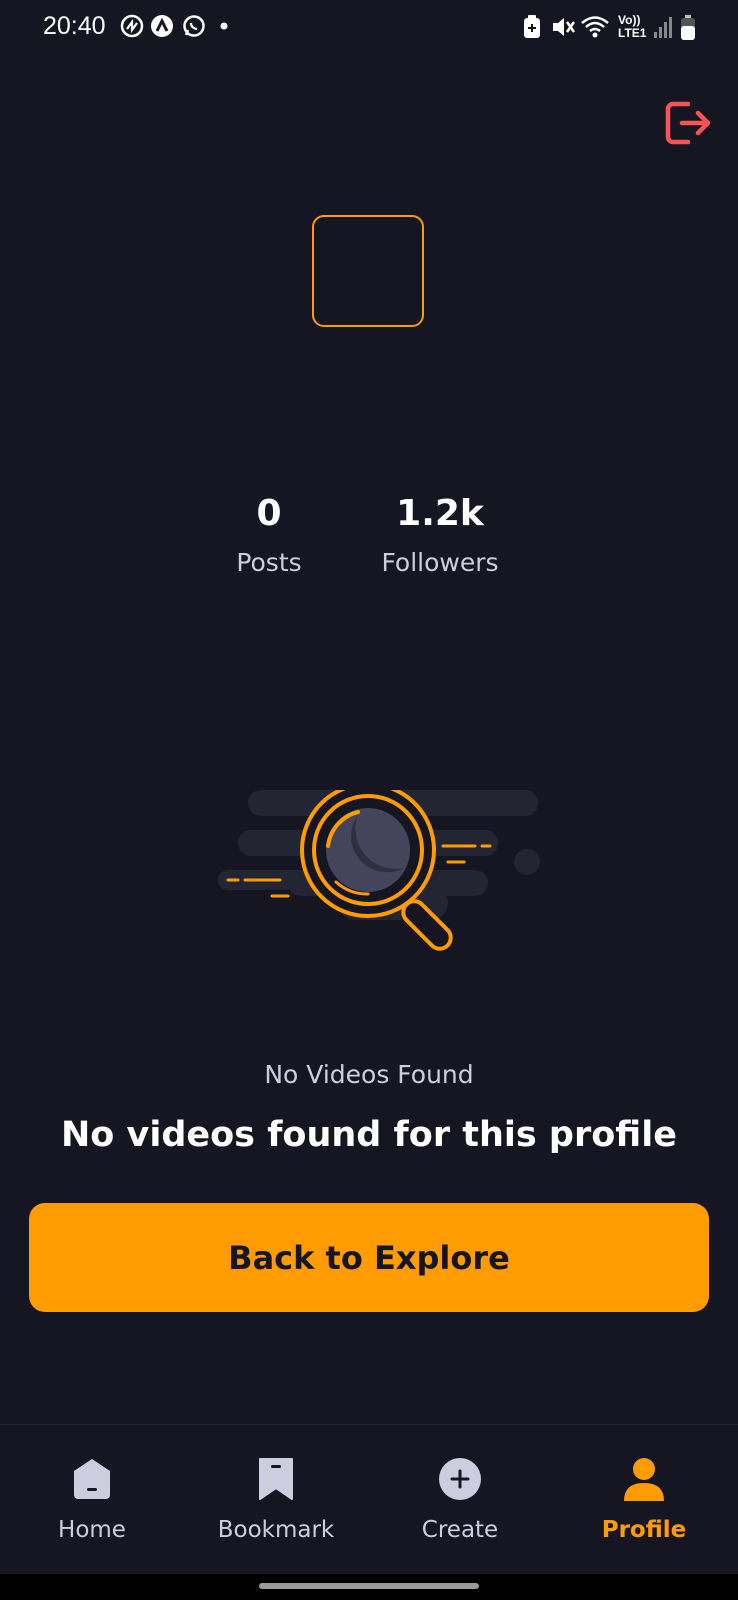 This screenshot has height=1600, width=738. What do you see at coordinates (276, 1479) in the screenshot?
I see `bookmark-icon` at bounding box center [276, 1479].